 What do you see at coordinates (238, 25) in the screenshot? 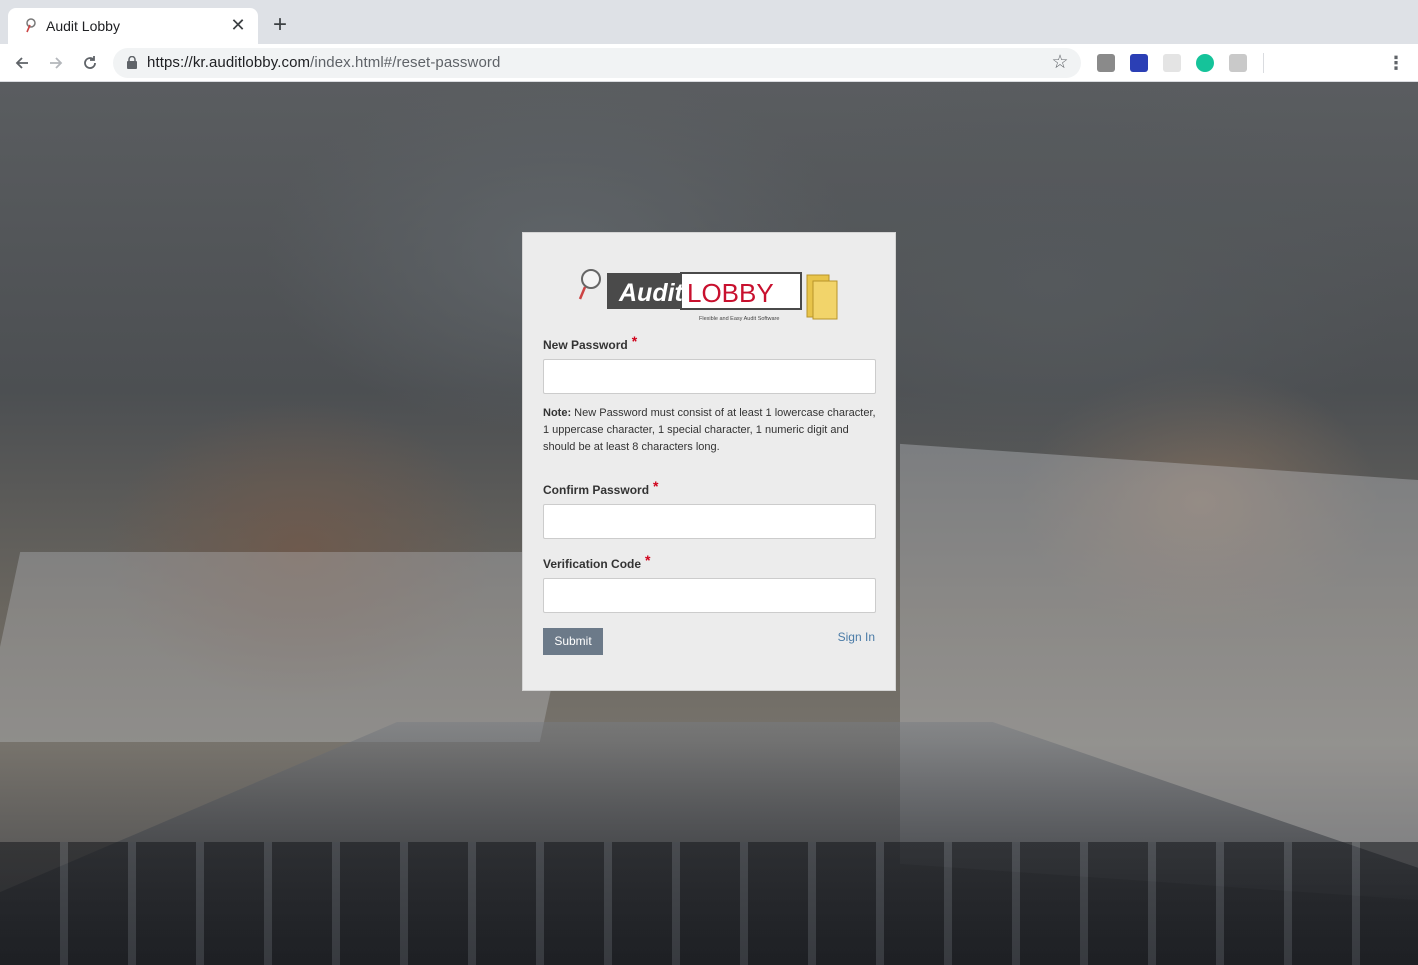
I see `close-tab-icon: ✕` at bounding box center [238, 25].